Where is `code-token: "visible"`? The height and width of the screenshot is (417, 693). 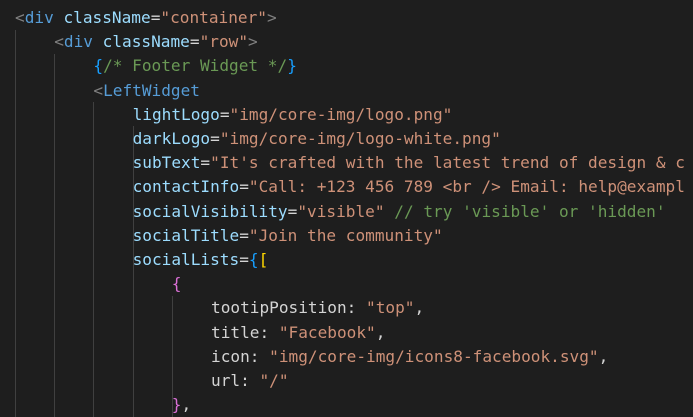
code-token: "visible" is located at coordinates (341, 211).